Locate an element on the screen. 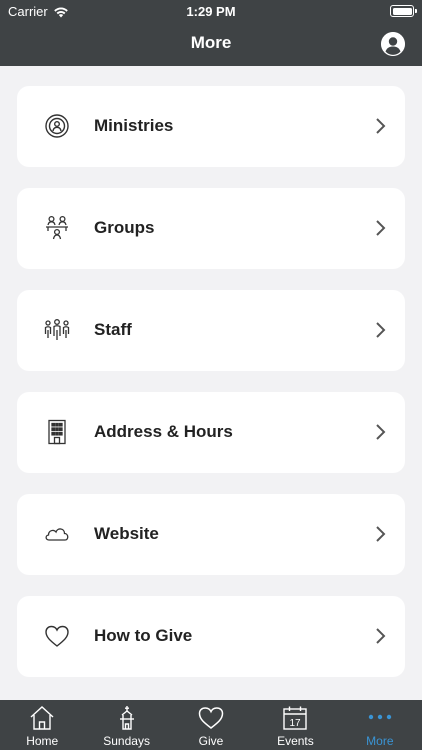  menu-item-address-hours: Address & Hours is located at coordinates (211, 432).